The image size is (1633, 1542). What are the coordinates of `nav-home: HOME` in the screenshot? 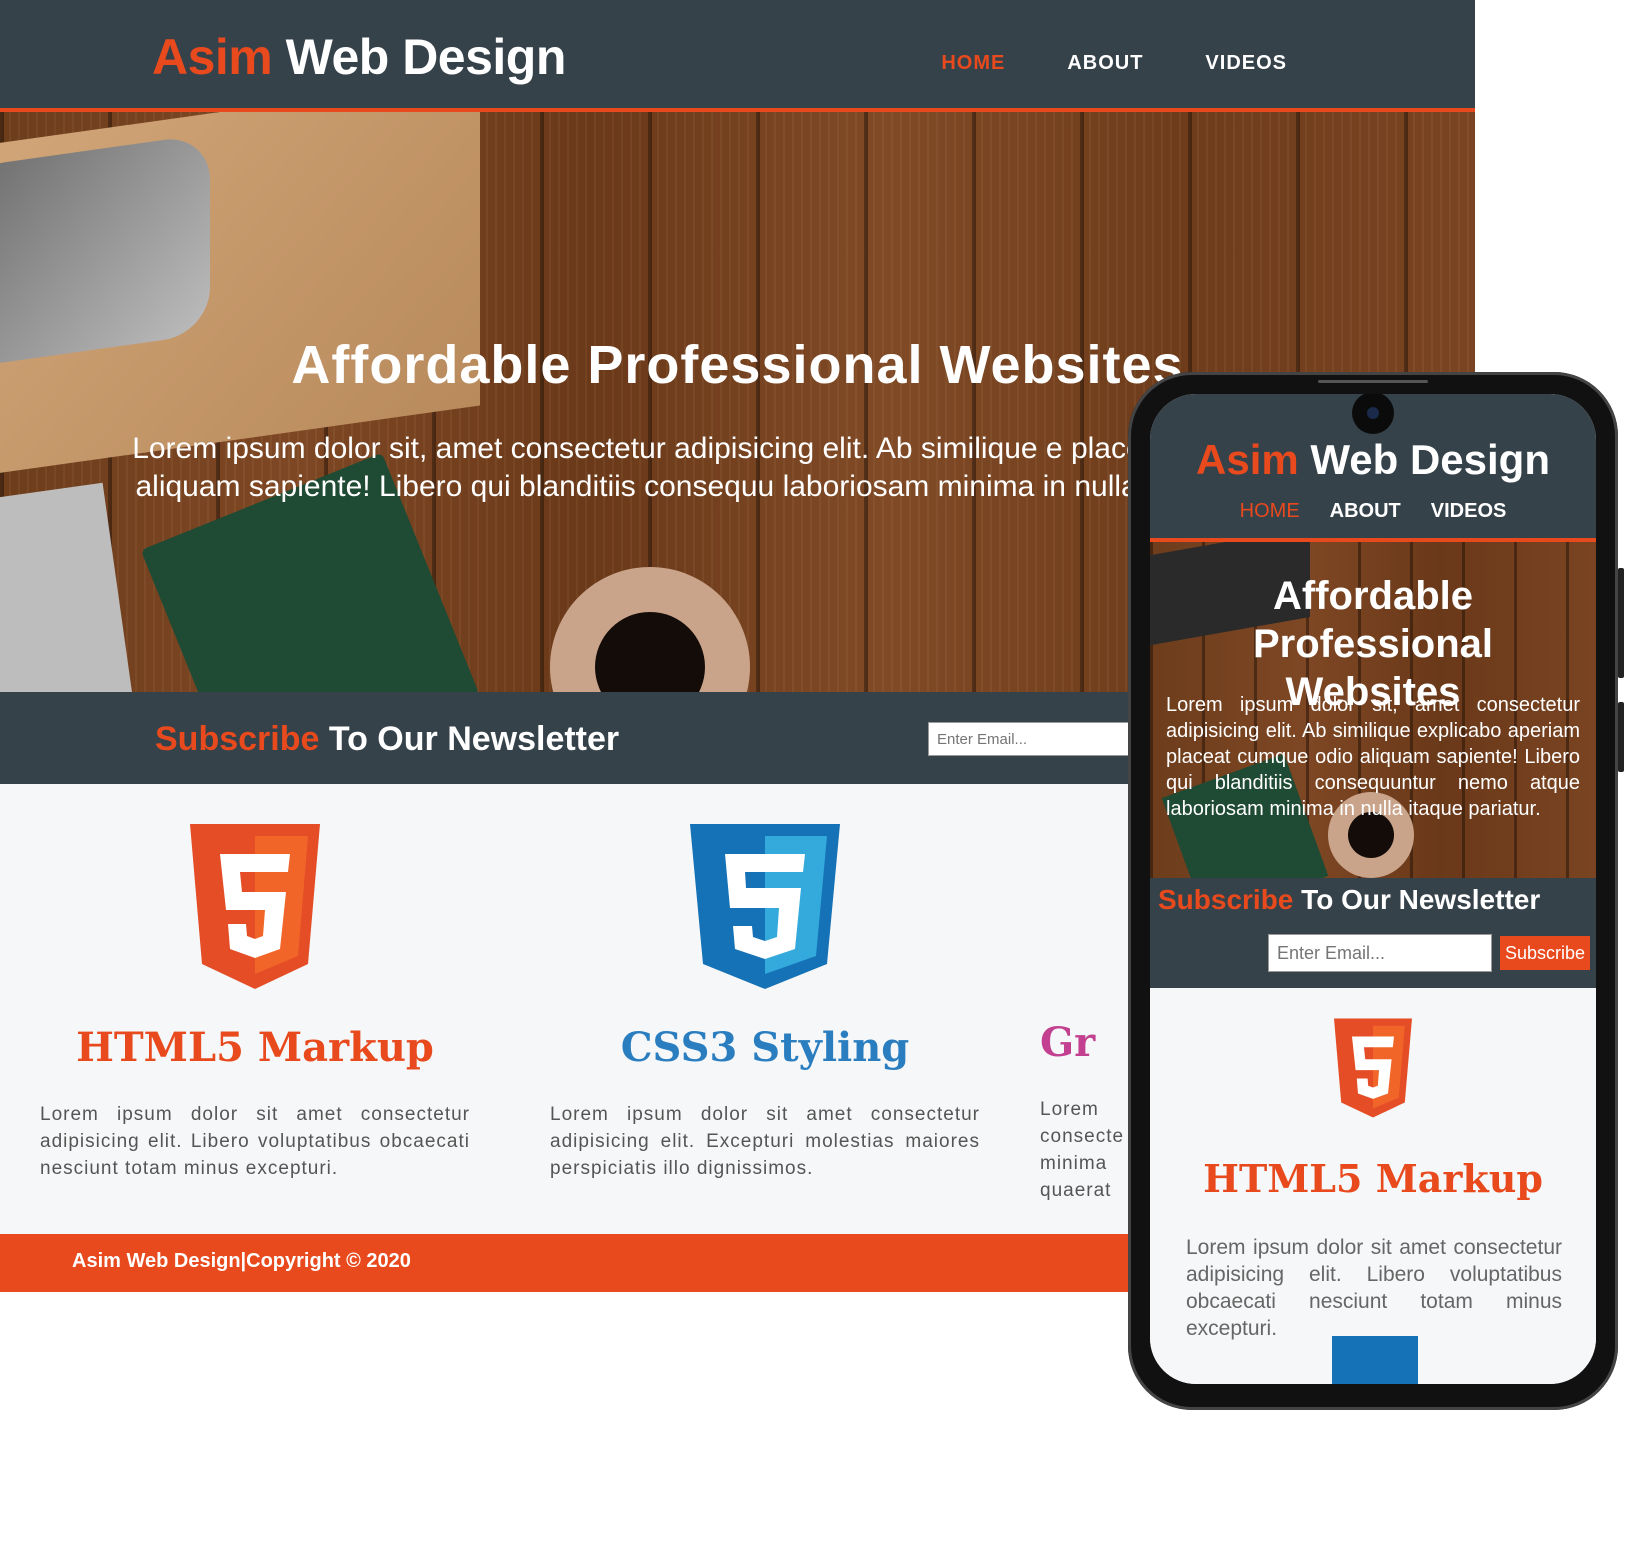 It's located at (973, 63).